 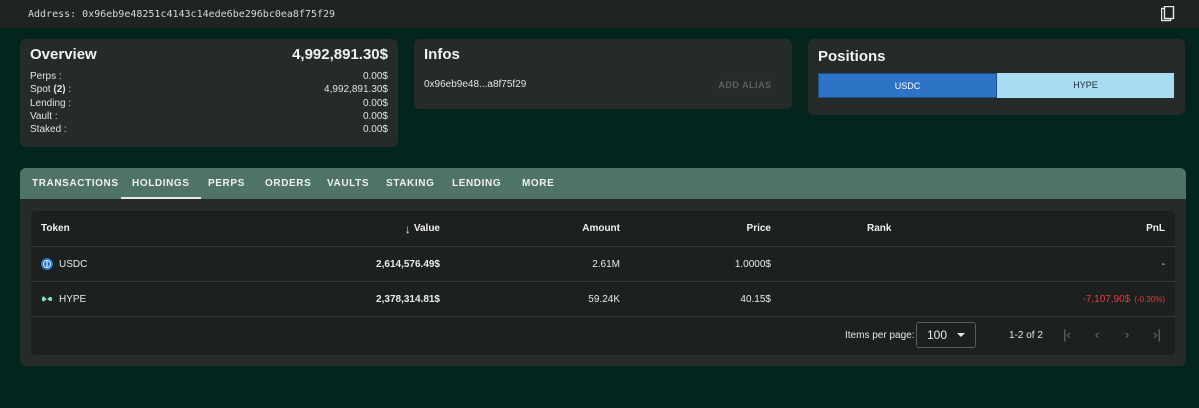 What do you see at coordinates (59, 90) in the screenshot?
I see `overview-label-count: (2)` at bounding box center [59, 90].